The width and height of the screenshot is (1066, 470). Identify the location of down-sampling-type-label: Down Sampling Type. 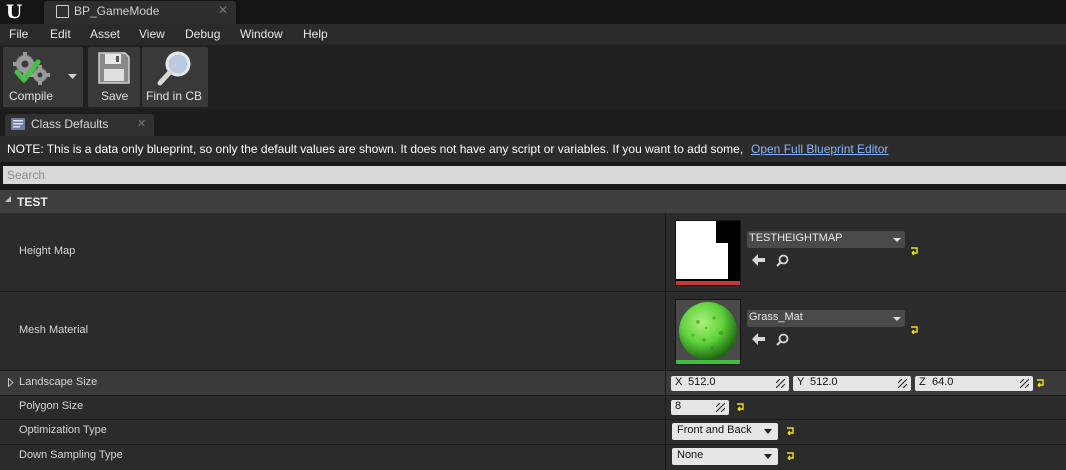
(71, 455).